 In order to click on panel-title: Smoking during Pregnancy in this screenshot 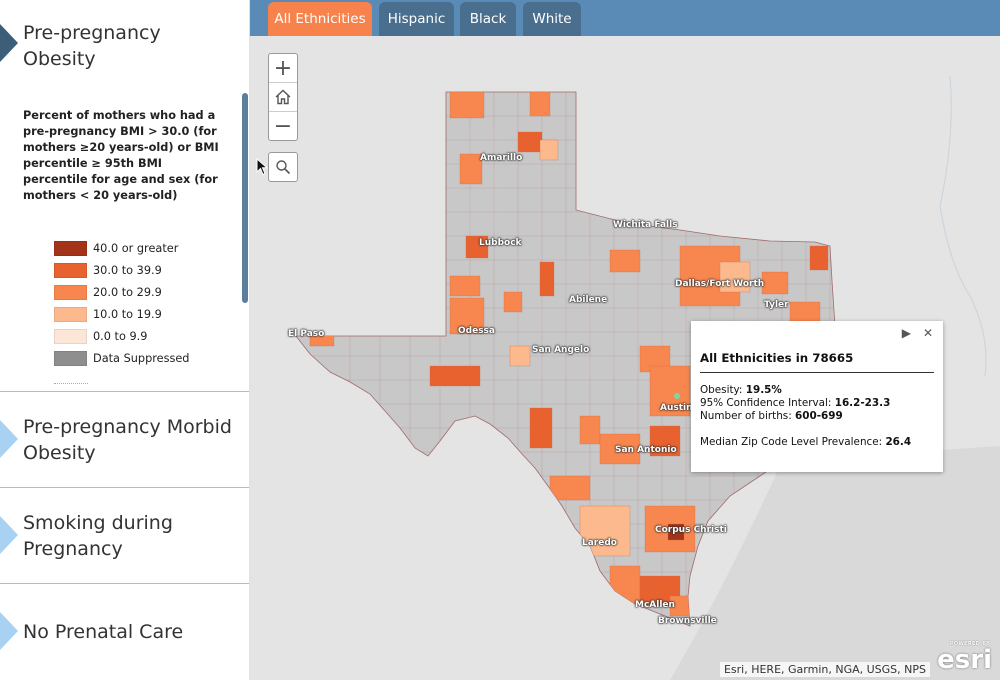, I will do `click(98, 536)`.